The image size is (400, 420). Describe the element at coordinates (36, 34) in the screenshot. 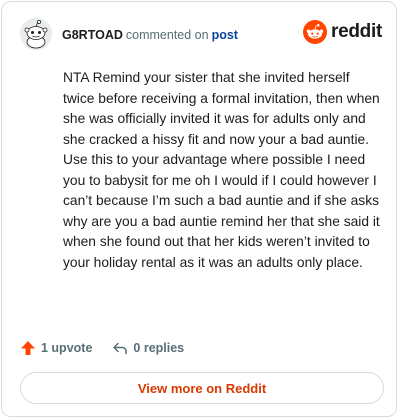

I see `user-avatar-icon` at that location.